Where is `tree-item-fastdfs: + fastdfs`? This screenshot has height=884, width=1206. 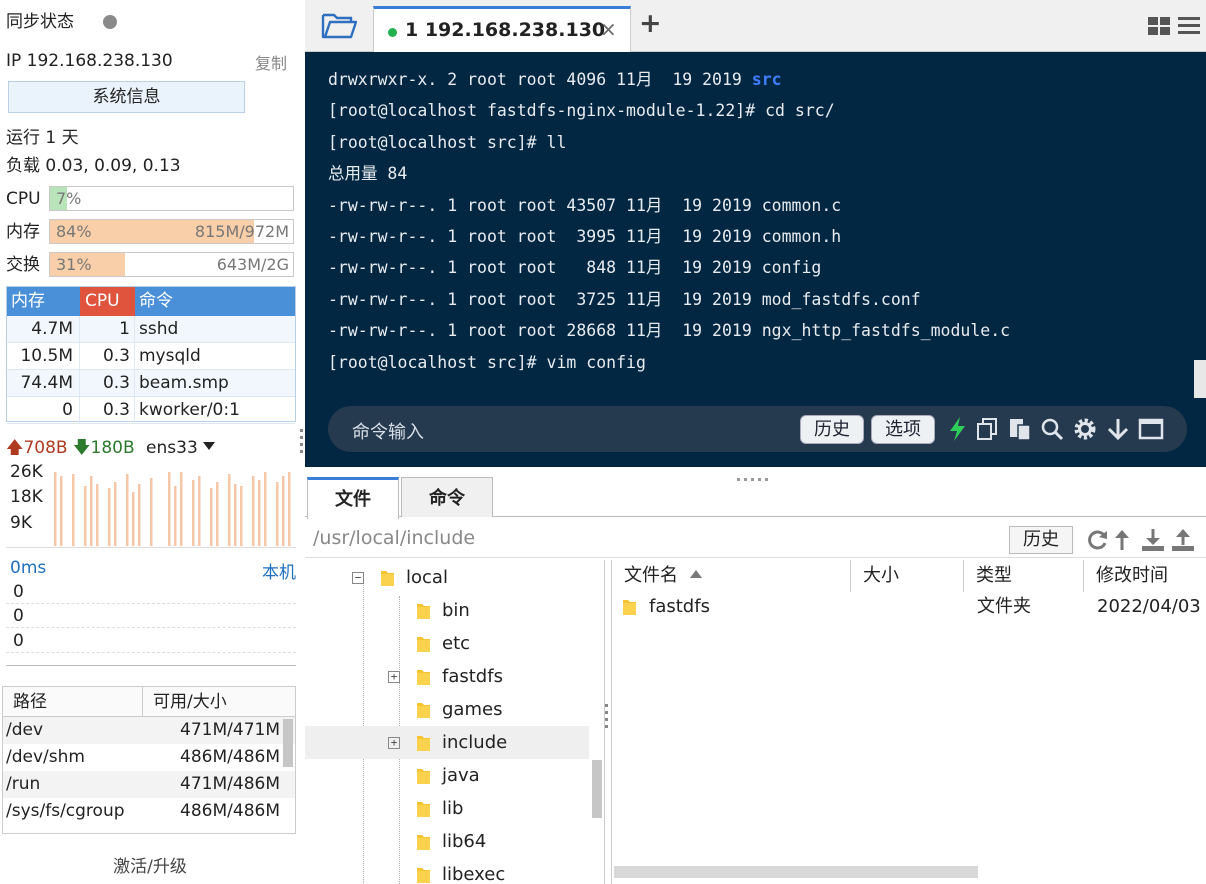
tree-item-fastdfs: + fastdfs is located at coordinates (447, 676).